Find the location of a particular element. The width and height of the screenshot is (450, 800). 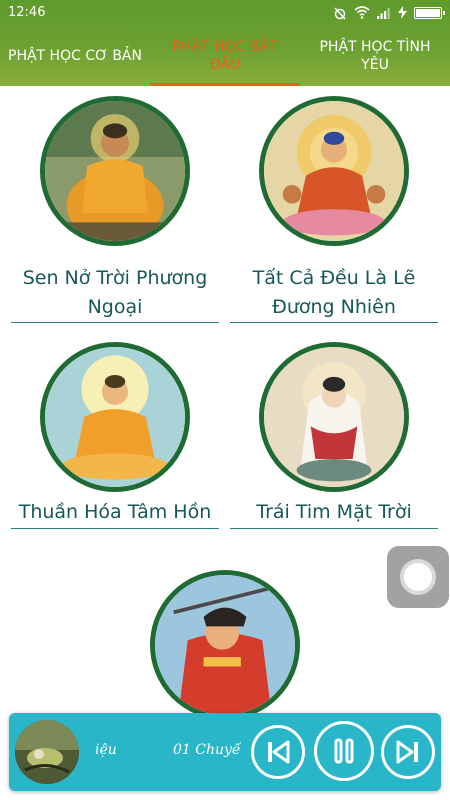

item-card: Sen Nở Trời Phương Ngoại is located at coordinates (115, 209).